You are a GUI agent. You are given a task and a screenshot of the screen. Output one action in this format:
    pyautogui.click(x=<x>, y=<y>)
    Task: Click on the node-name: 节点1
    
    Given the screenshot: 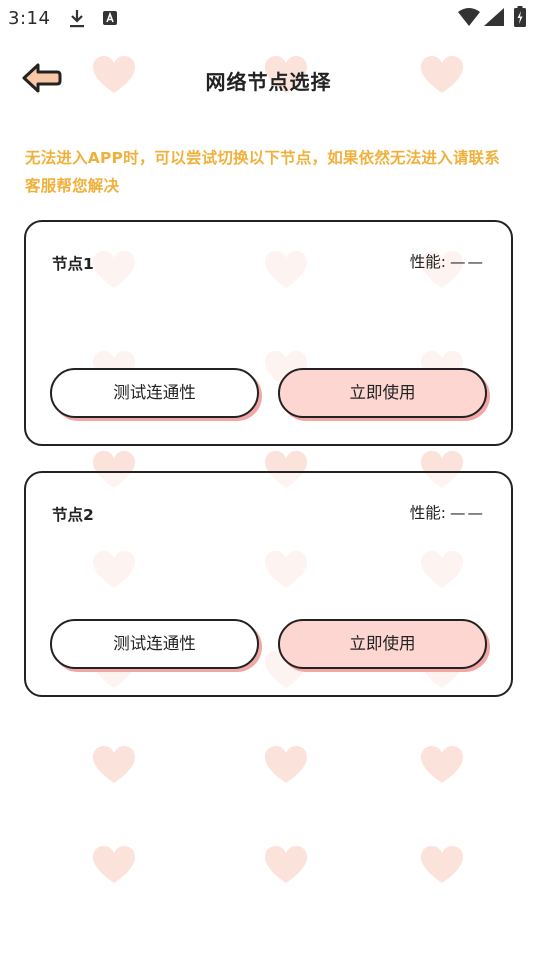 What is the action you would take?
    pyautogui.click(x=73, y=264)
    